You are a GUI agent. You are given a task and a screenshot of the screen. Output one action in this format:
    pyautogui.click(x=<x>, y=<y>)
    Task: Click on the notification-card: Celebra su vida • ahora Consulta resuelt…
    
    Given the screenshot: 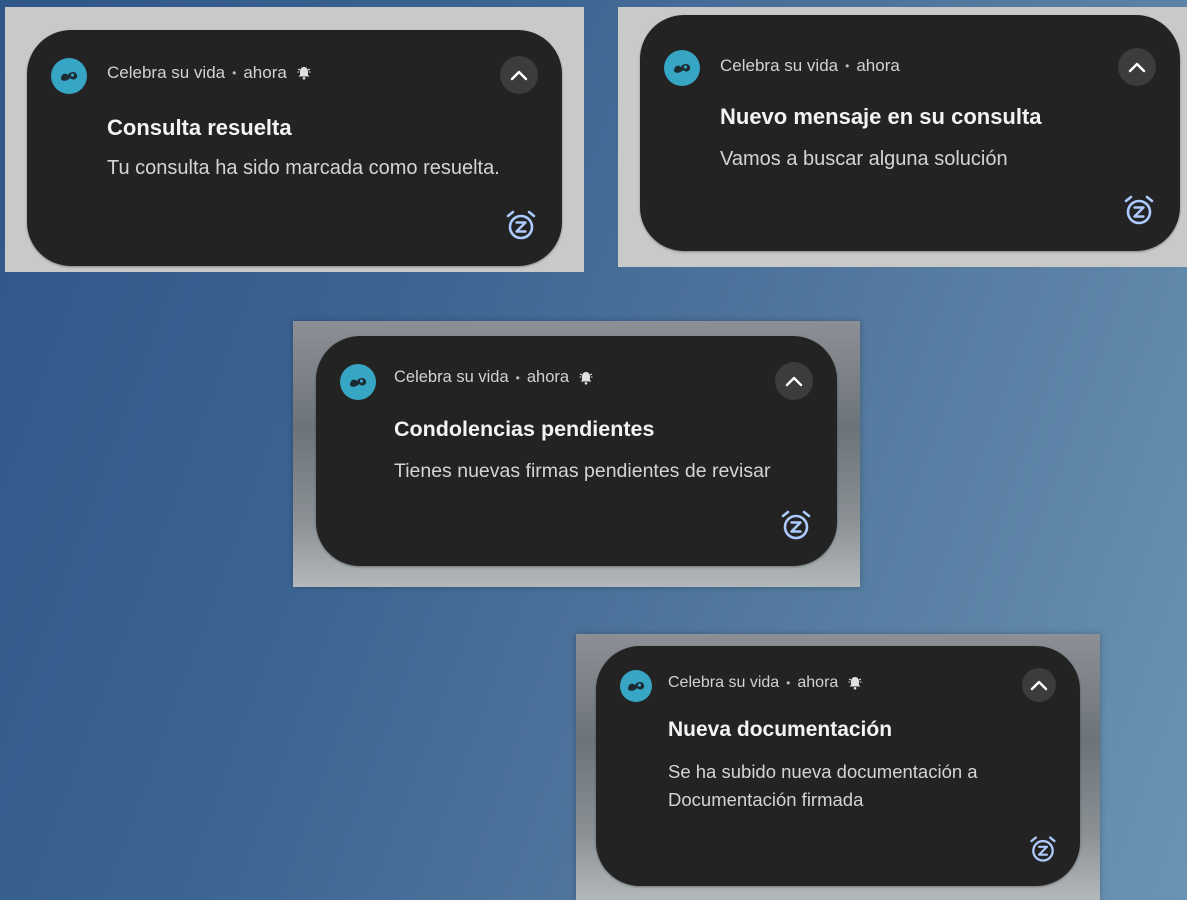 What is the action you would take?
    pyautogui.click(x=294, y=148)
    